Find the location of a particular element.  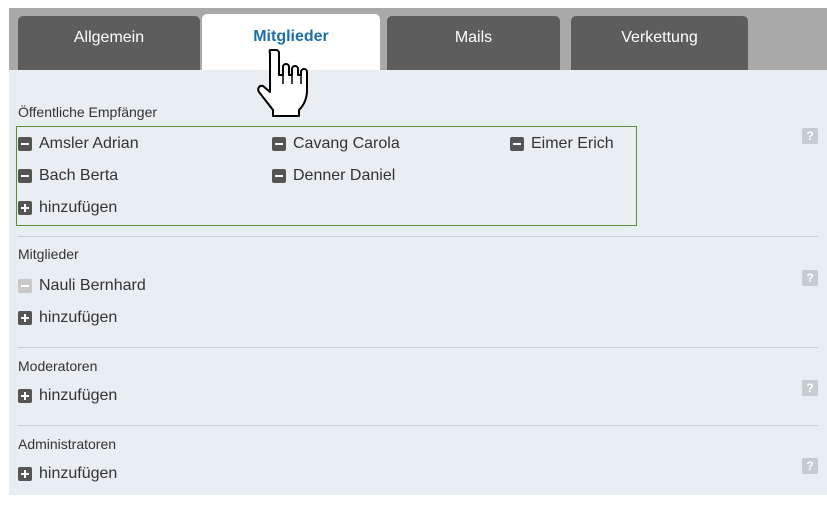

add-public-recipient-button: hinzufügen is located at coordinates (67, 208).